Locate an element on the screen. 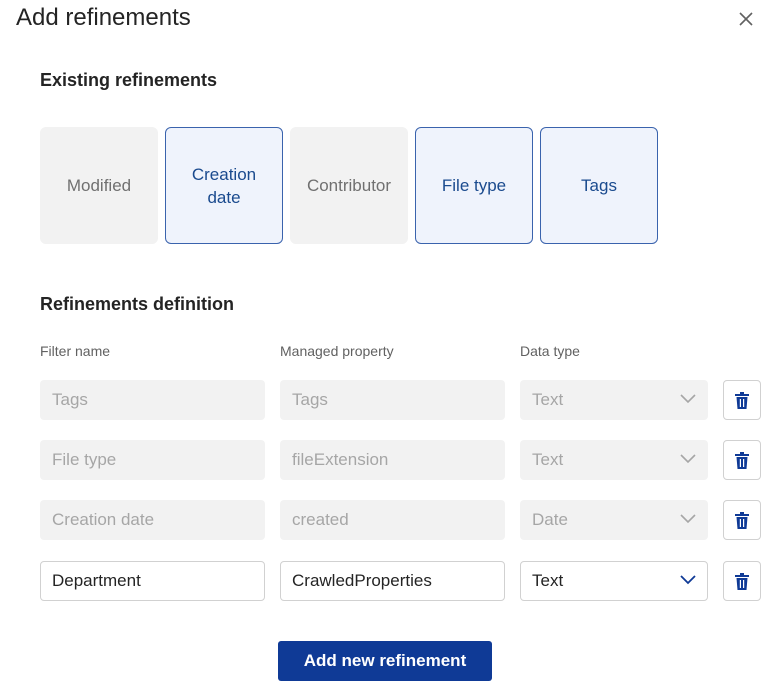 This screenshot has width=765, height=690. column-header-data-type: Data type is located at coordinates (550, 351).